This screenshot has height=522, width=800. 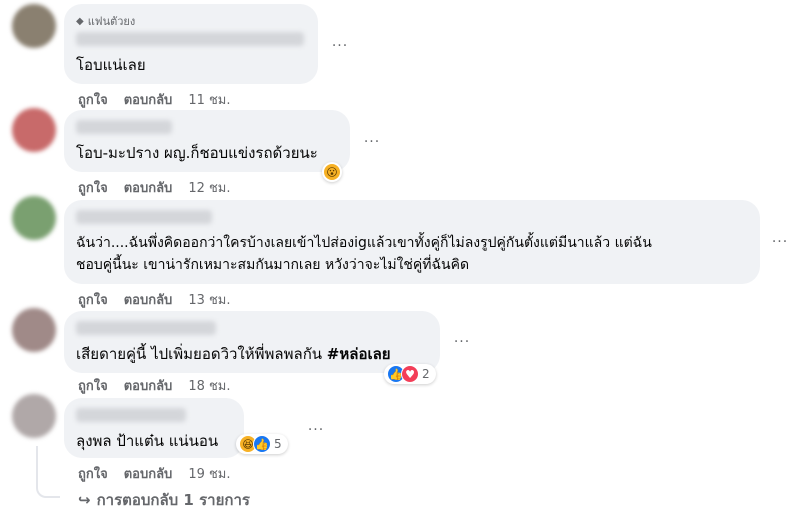 I want to click on comment-bubble: โอบ-มะปราง ผญ.ก็ชอบแข่งรถด้วยนะ, so click(x=207, y=141).